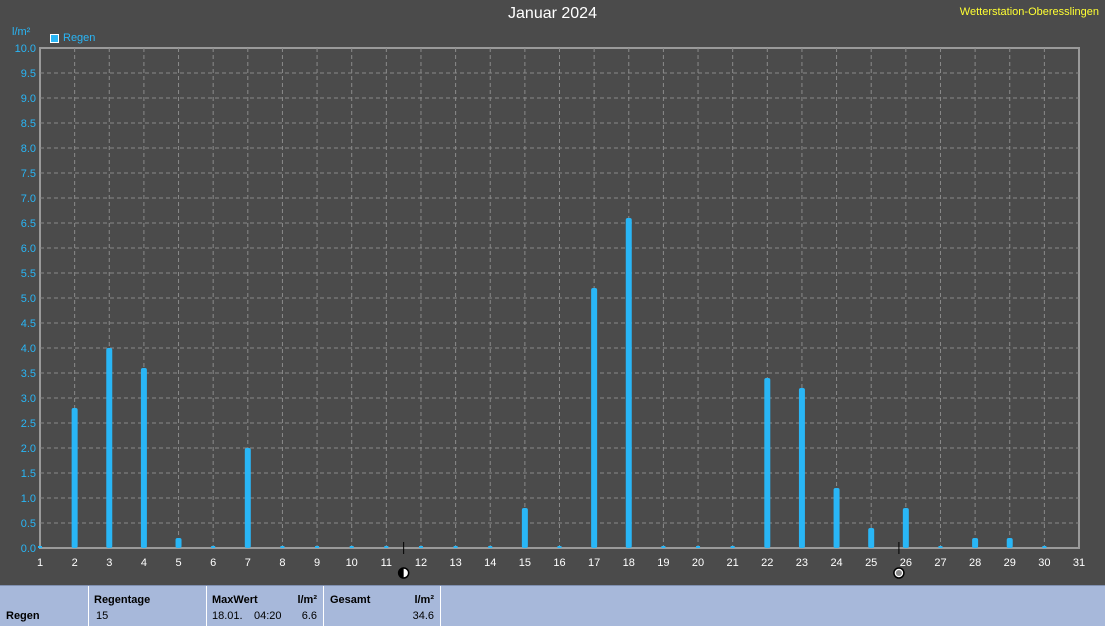  Describe the element at coordinates (122, 600) in the screenshot. I see `regentage-label: Regentage` at that location.